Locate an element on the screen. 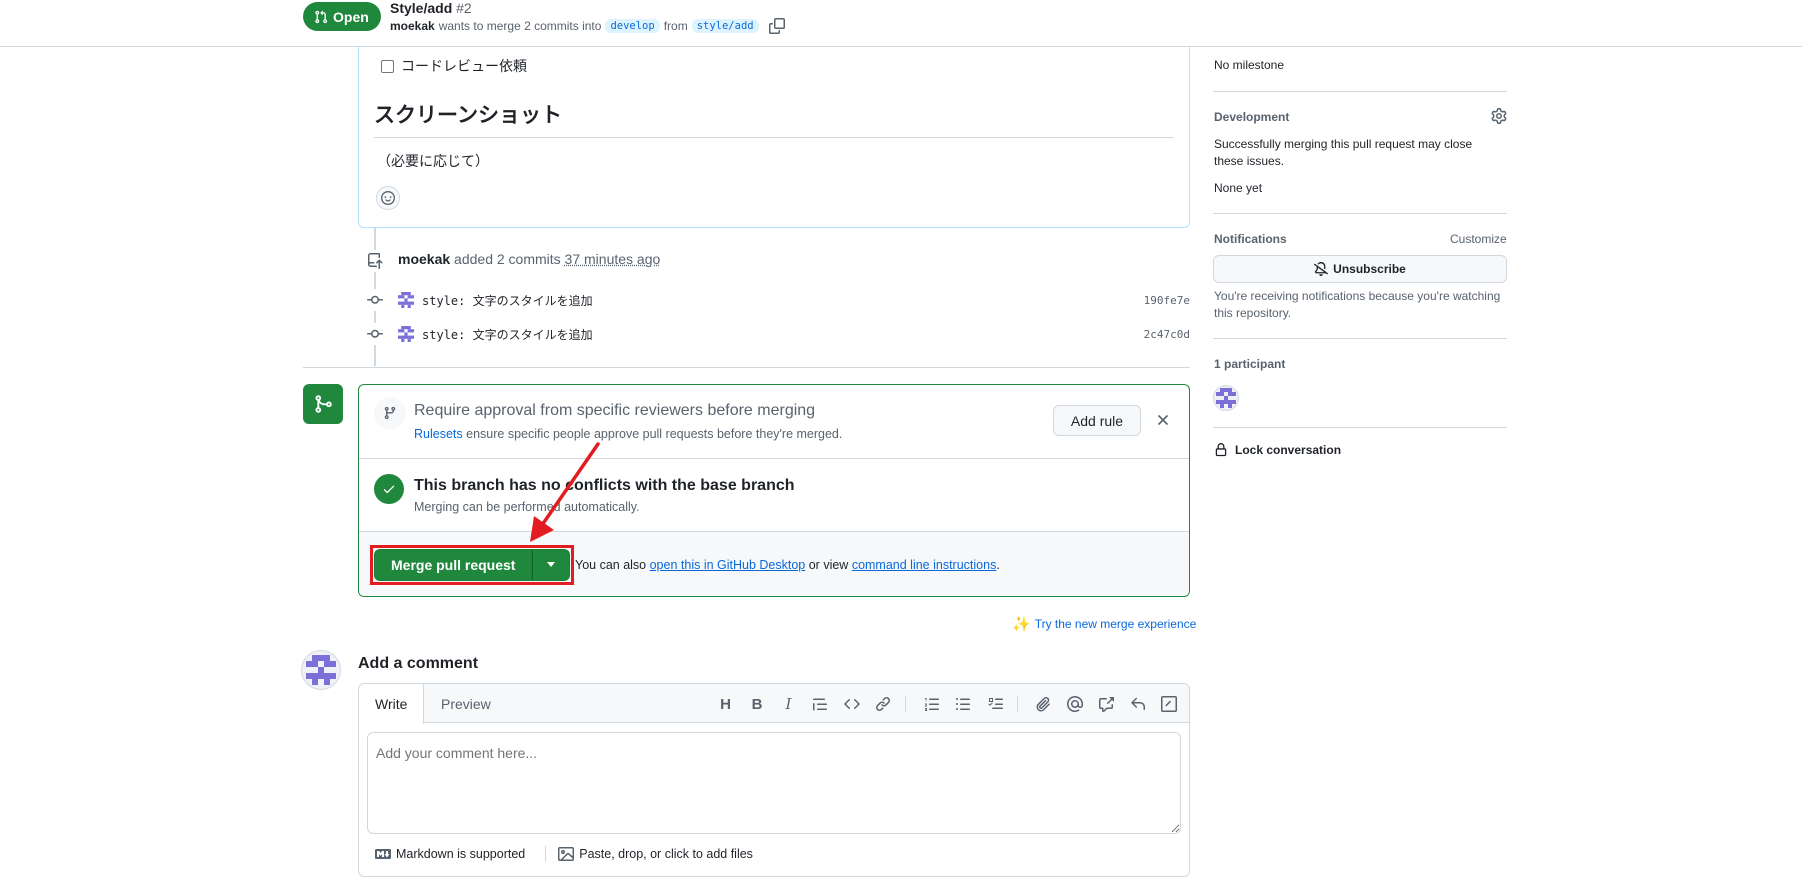 The height and width of the screenshot is (879, 1802). copy-icon is located at coordinates (776, 26).